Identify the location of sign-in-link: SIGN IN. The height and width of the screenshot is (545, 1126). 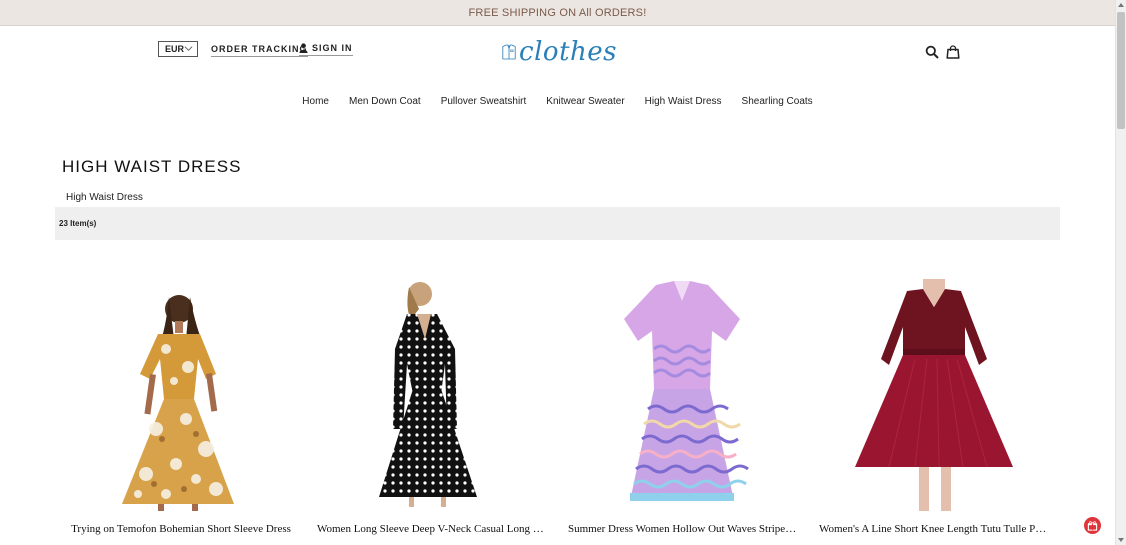
(326, 49).